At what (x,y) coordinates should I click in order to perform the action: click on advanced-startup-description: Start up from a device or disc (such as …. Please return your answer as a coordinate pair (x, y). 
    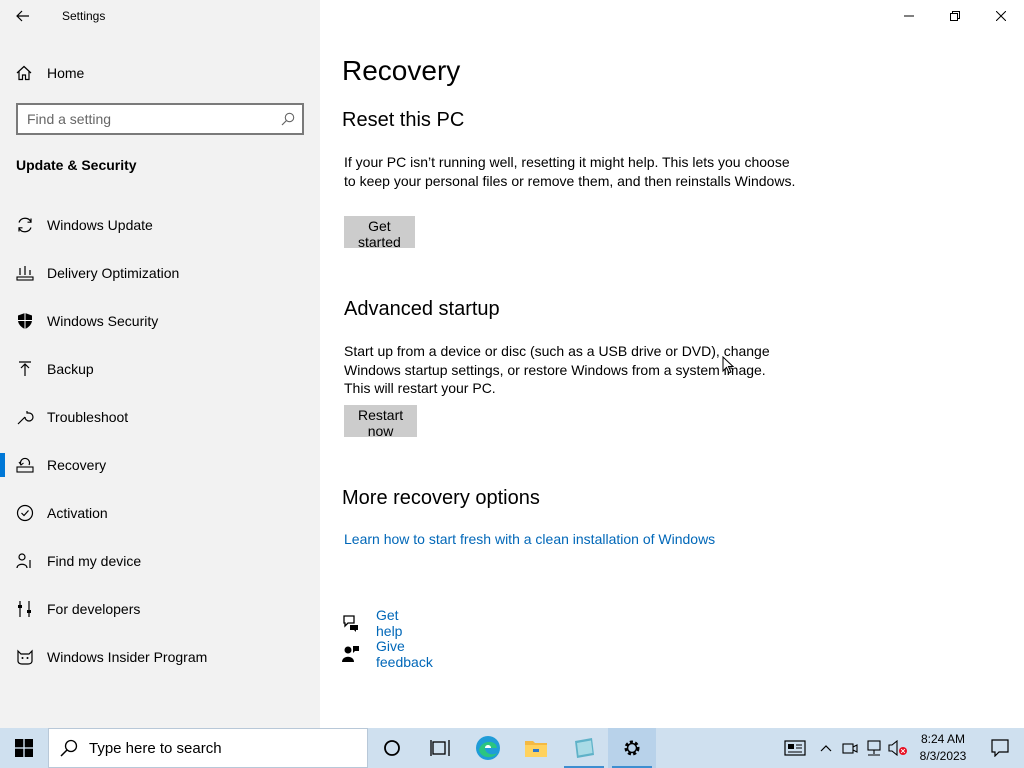
    Looking at the image, I should click on (557, 369).